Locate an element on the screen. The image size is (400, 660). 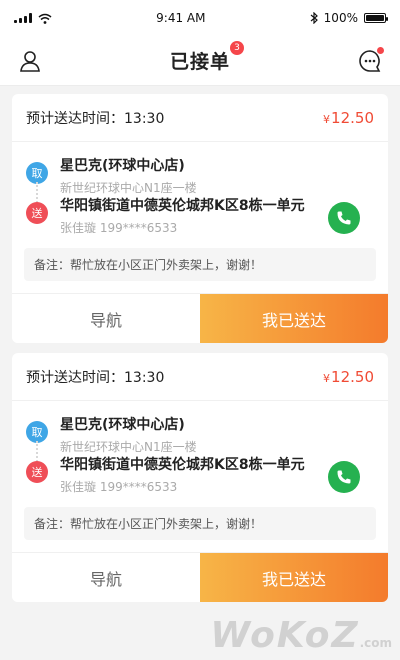
wifi-icon is located at coordinates (45, 18).